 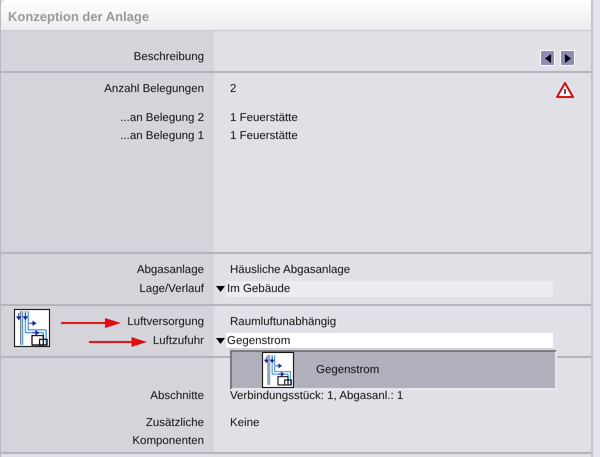 I want to click on right-arrow-icon, so click(x=567, y=58).